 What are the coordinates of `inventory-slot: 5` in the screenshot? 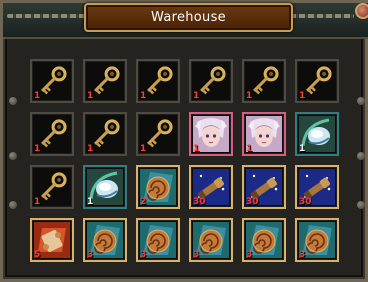 It's located at (52, 240).